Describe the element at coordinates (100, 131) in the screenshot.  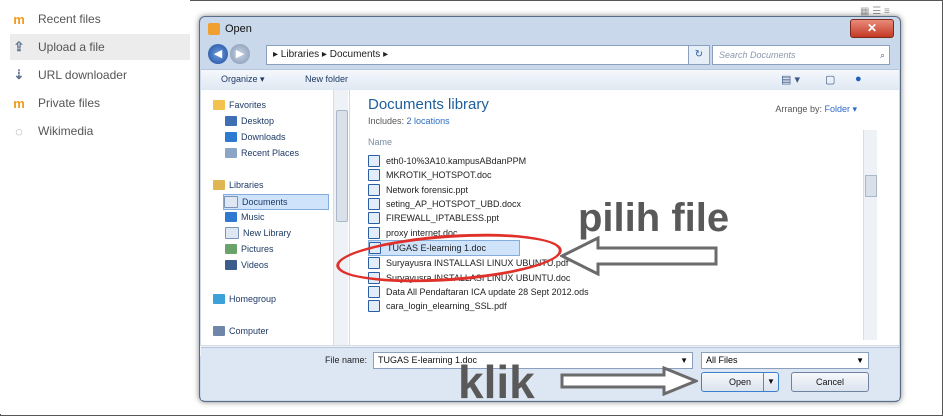
I see `sidebar-item-wikimedia: ◌ Wikimedia` at that location.